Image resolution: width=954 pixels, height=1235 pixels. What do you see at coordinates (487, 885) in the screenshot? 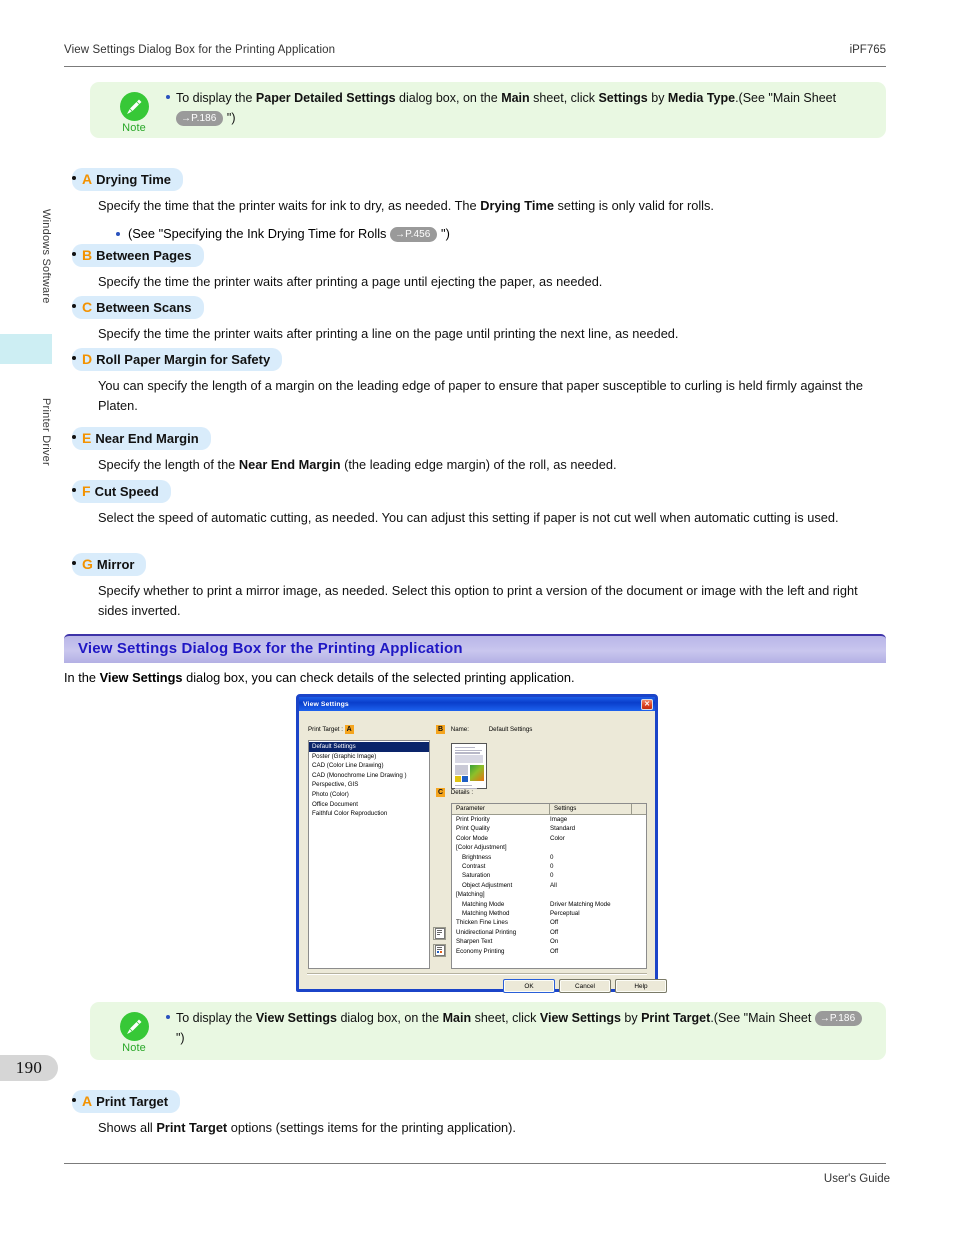
I see `cell-parameter: Object Adjustment` at bounding box center [487, 885].